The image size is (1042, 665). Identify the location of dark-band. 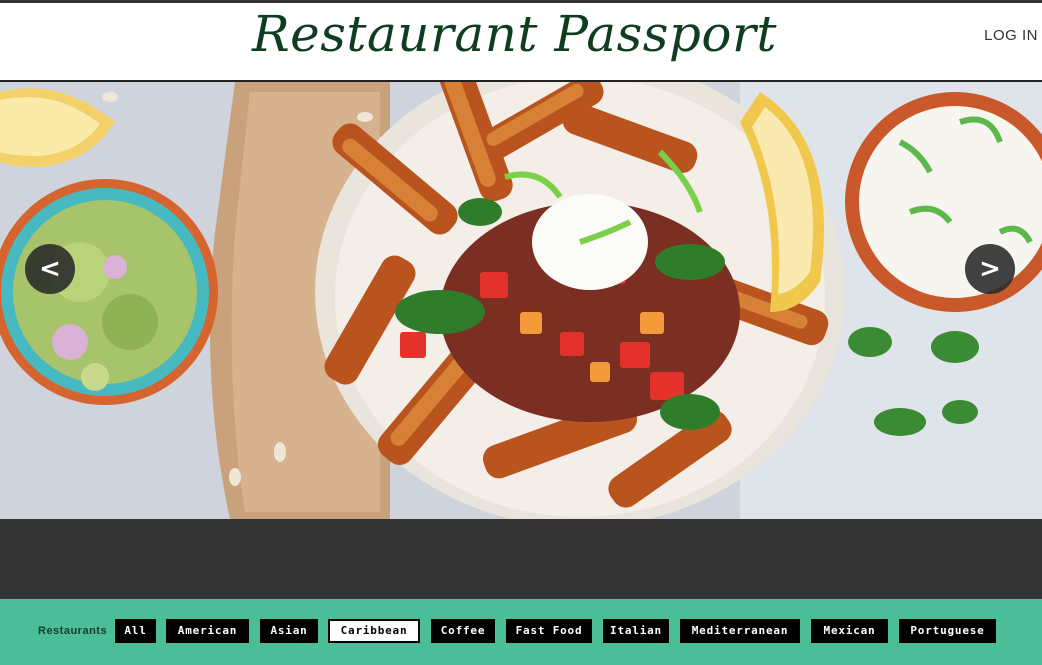
(521, 559).